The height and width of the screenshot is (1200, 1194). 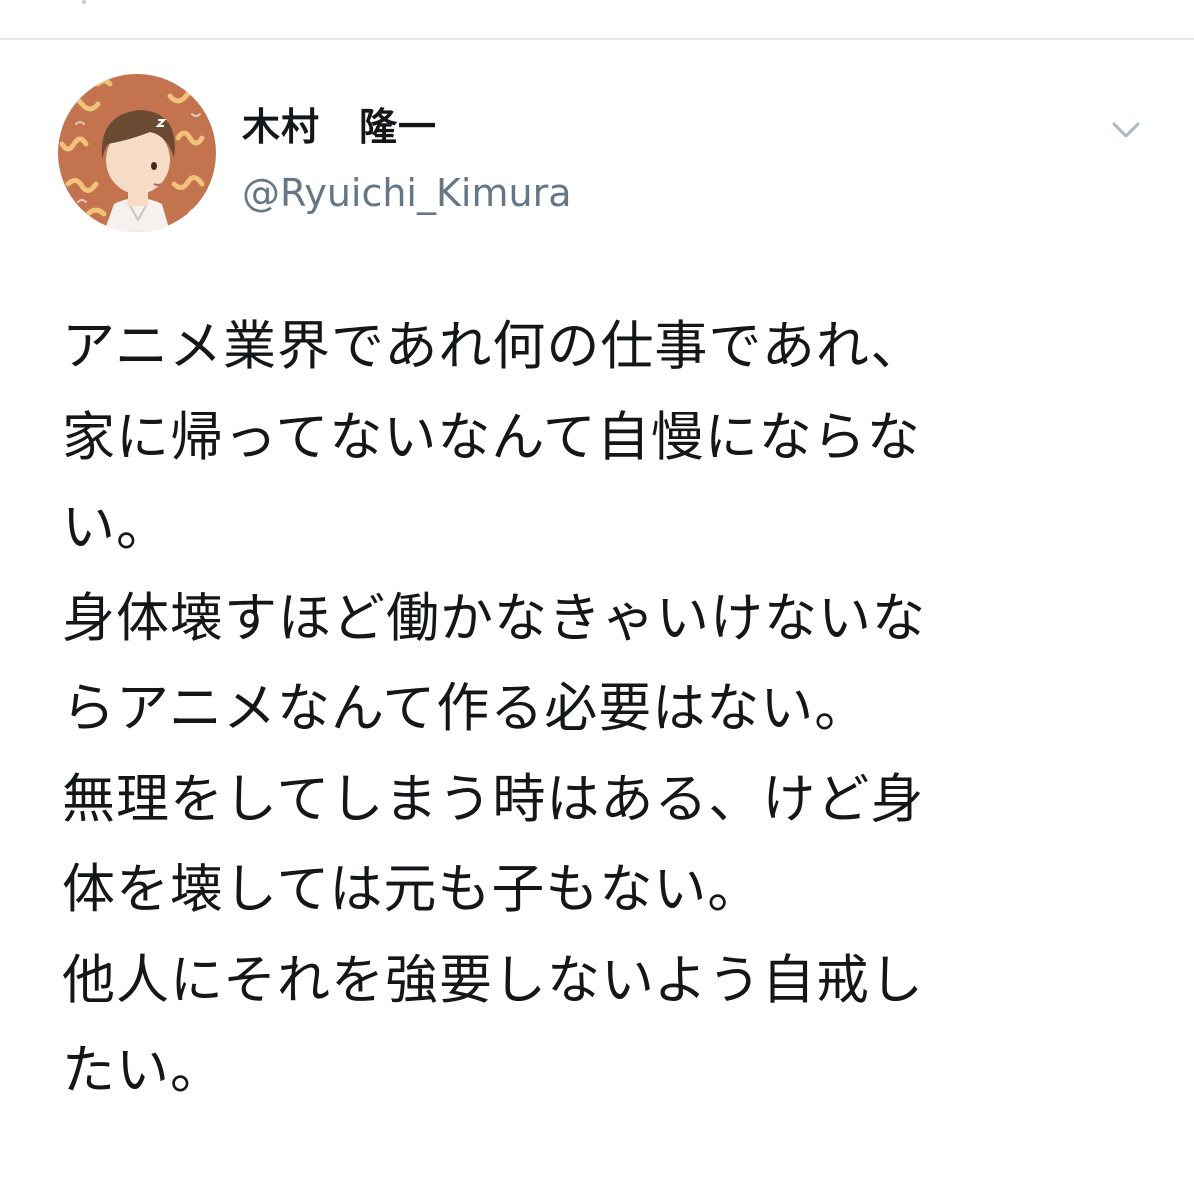 I want to click on tweet-text-line: い。, so click(x=116, y=527).